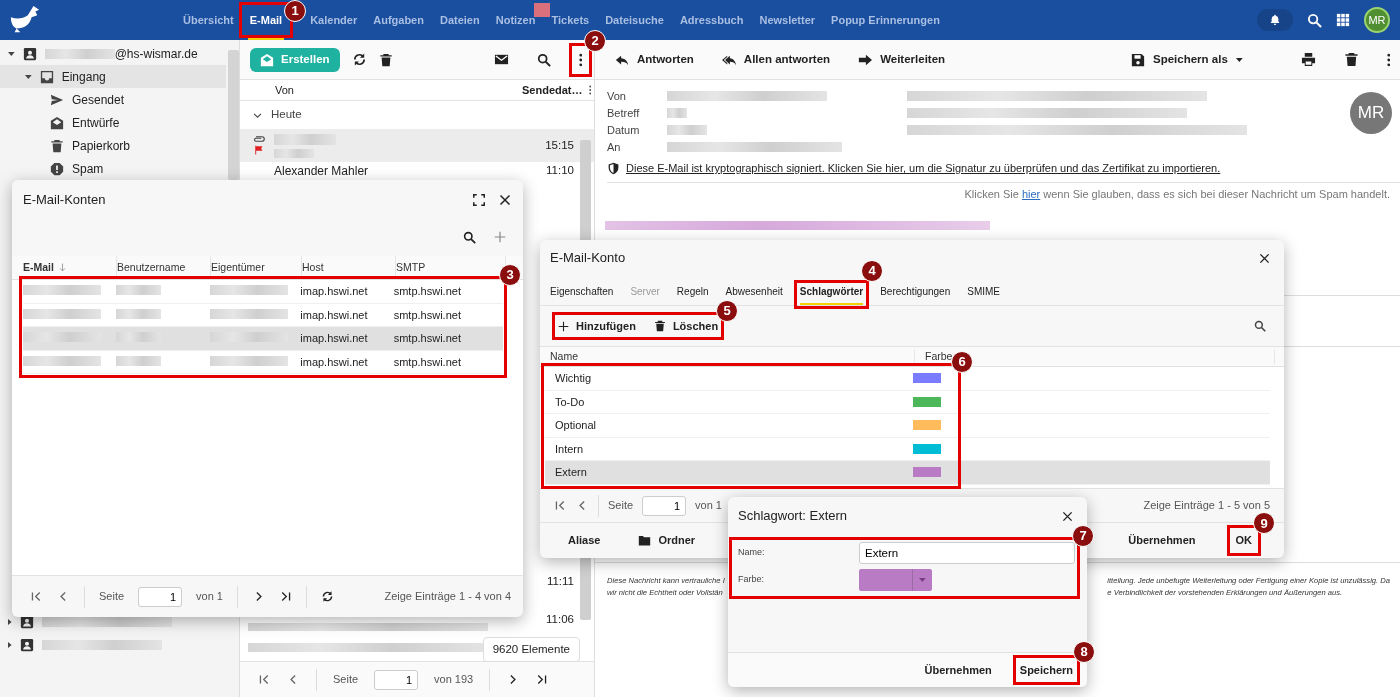  Describe the element at coordinates (346, 680) in the screenshot. I see `page-label: Seite` at that location.